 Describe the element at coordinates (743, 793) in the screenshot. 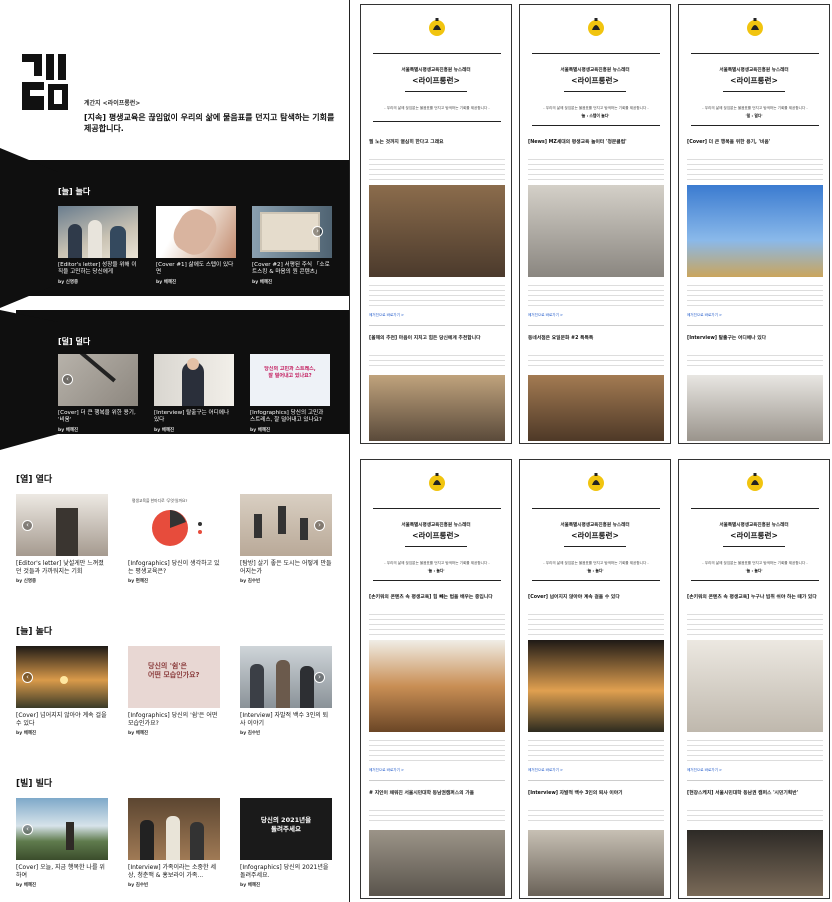

I see `article-heading: [현장스케치] 서울시민대학 동남권 캠퍼스 '시민기획반'` at that location.